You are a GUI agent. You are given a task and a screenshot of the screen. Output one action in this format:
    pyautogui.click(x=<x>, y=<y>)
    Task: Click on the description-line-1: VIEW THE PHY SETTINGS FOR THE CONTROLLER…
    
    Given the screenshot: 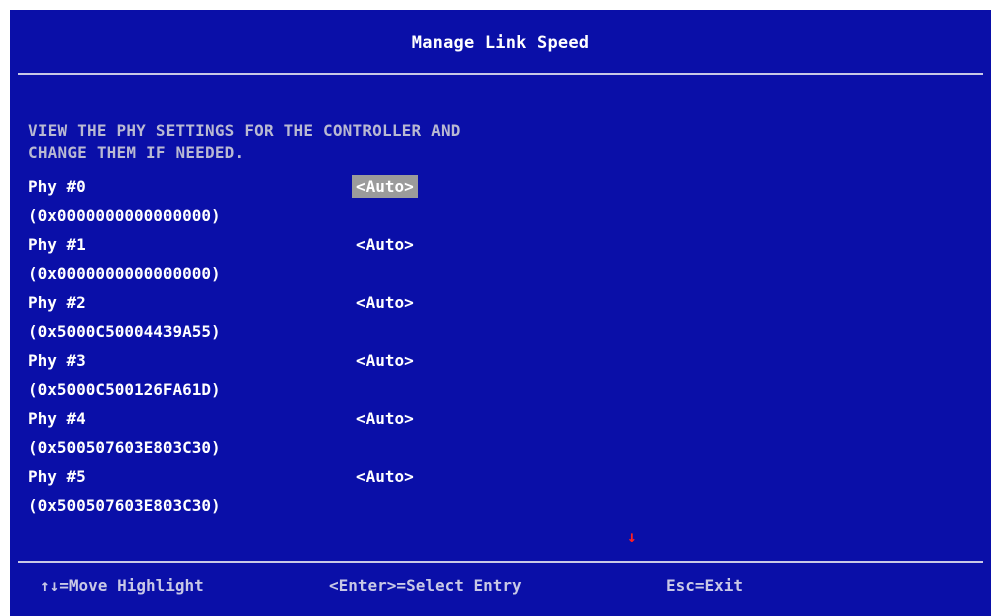 What is the action you would take?
    pyautogui.click(x=244, y=130)
    